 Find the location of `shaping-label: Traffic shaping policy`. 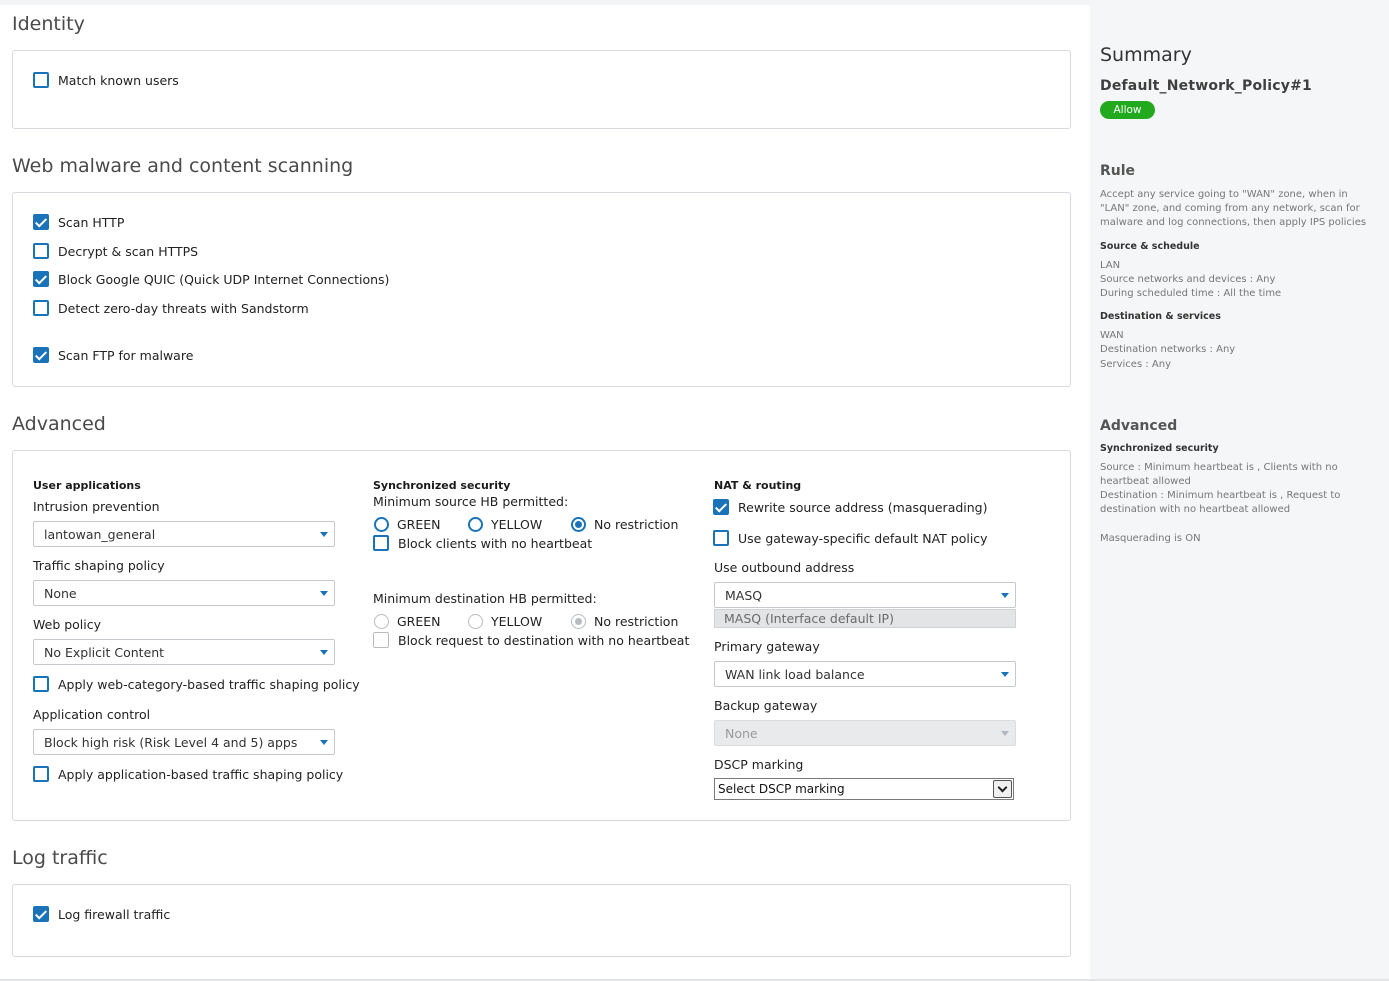

shaping-label: Traffic shaping policy is located at coordinates (99, 565).